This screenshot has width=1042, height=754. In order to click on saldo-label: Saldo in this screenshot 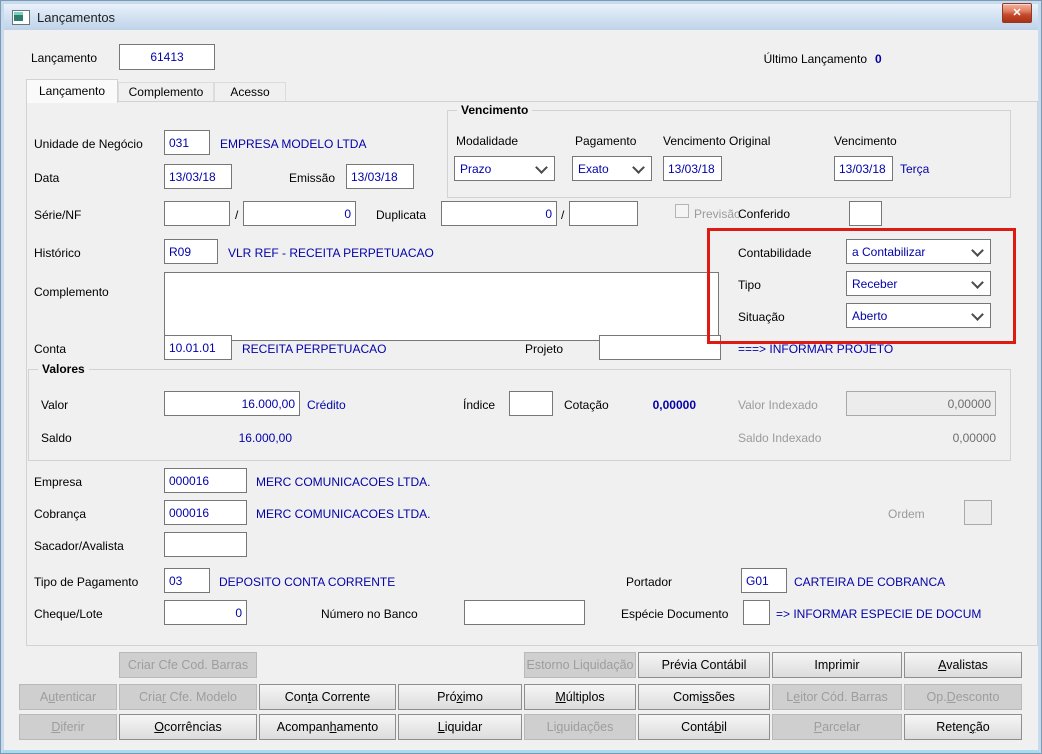, I will do `click(56, 438)`.